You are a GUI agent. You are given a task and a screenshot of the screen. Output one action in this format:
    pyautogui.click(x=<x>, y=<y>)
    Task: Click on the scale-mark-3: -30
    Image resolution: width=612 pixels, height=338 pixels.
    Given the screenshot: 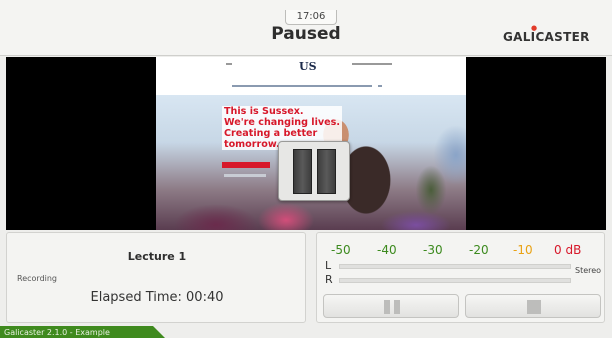 What is the action you would take?
    pyautogui.click(x=433, y=250)
    